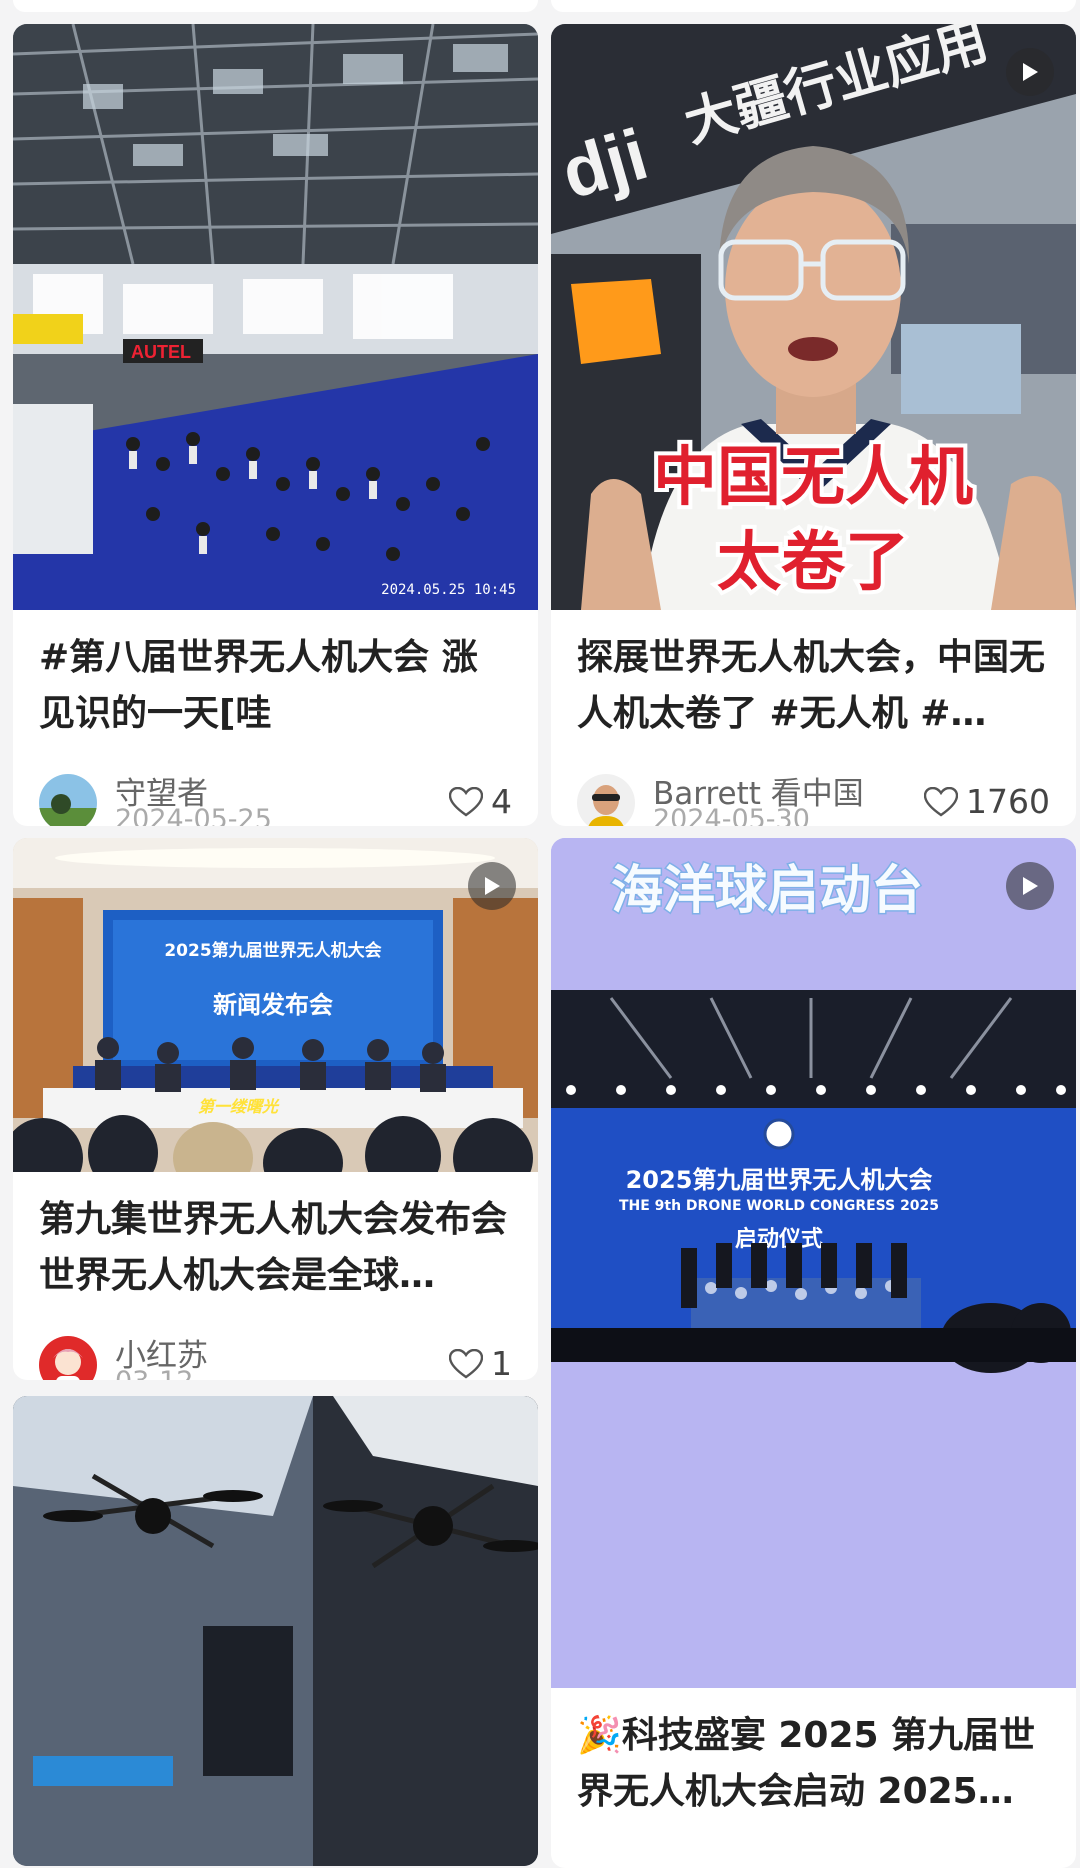 This screenshot has height=1868, width=1080. What do you see at coordinates (448, 590) in the screenshot?
I see `photo-timestamp: 2024.05.25 10:45` at bounding box center [448, 590].